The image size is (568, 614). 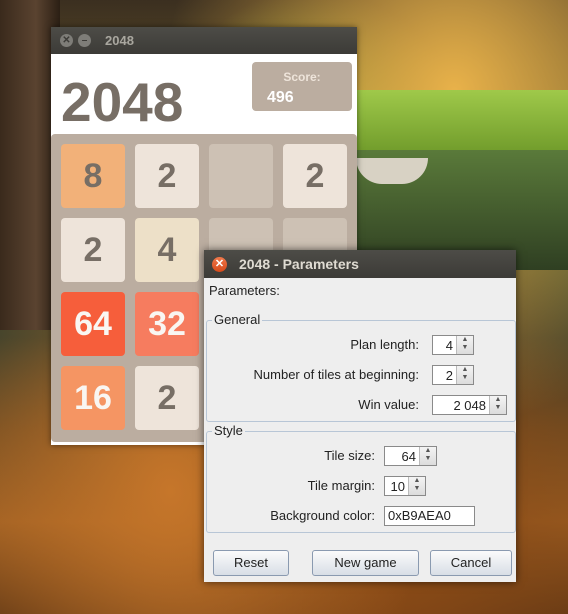 What do you see at coordinates (365, 563) in the screenshot?
I see `new-game-button: New game` at bounding box center [365, 563].